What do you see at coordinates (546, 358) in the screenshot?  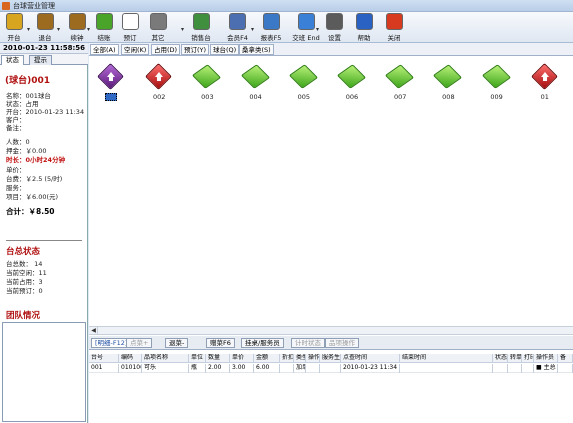 I see `order-header-cell: 操作员` at bounding box center [546, 358].